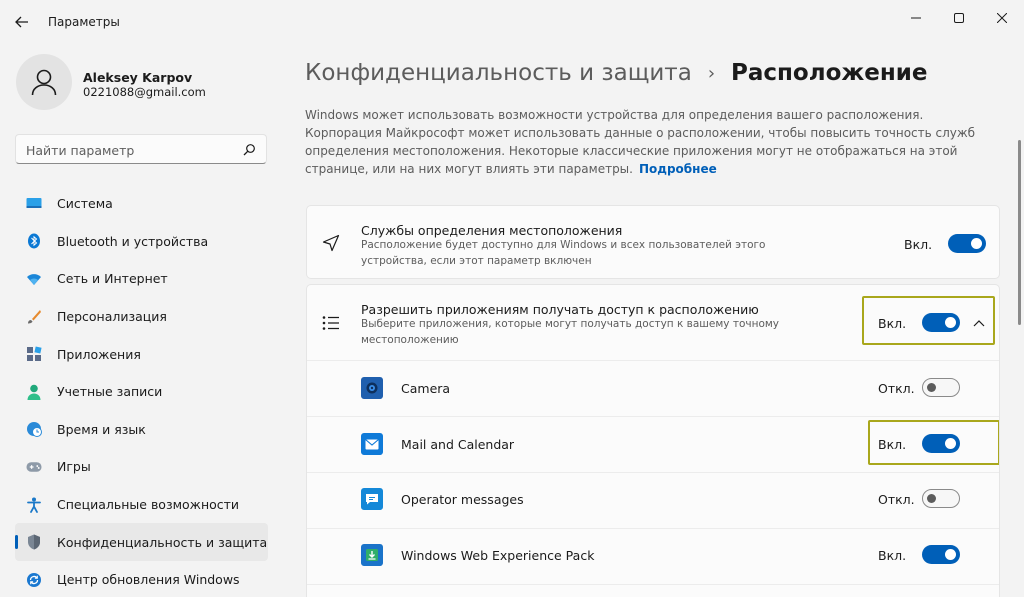 The height and width of the screenshot is (597, 1024). I want to click on location-services-toggle, so click(967, 243).